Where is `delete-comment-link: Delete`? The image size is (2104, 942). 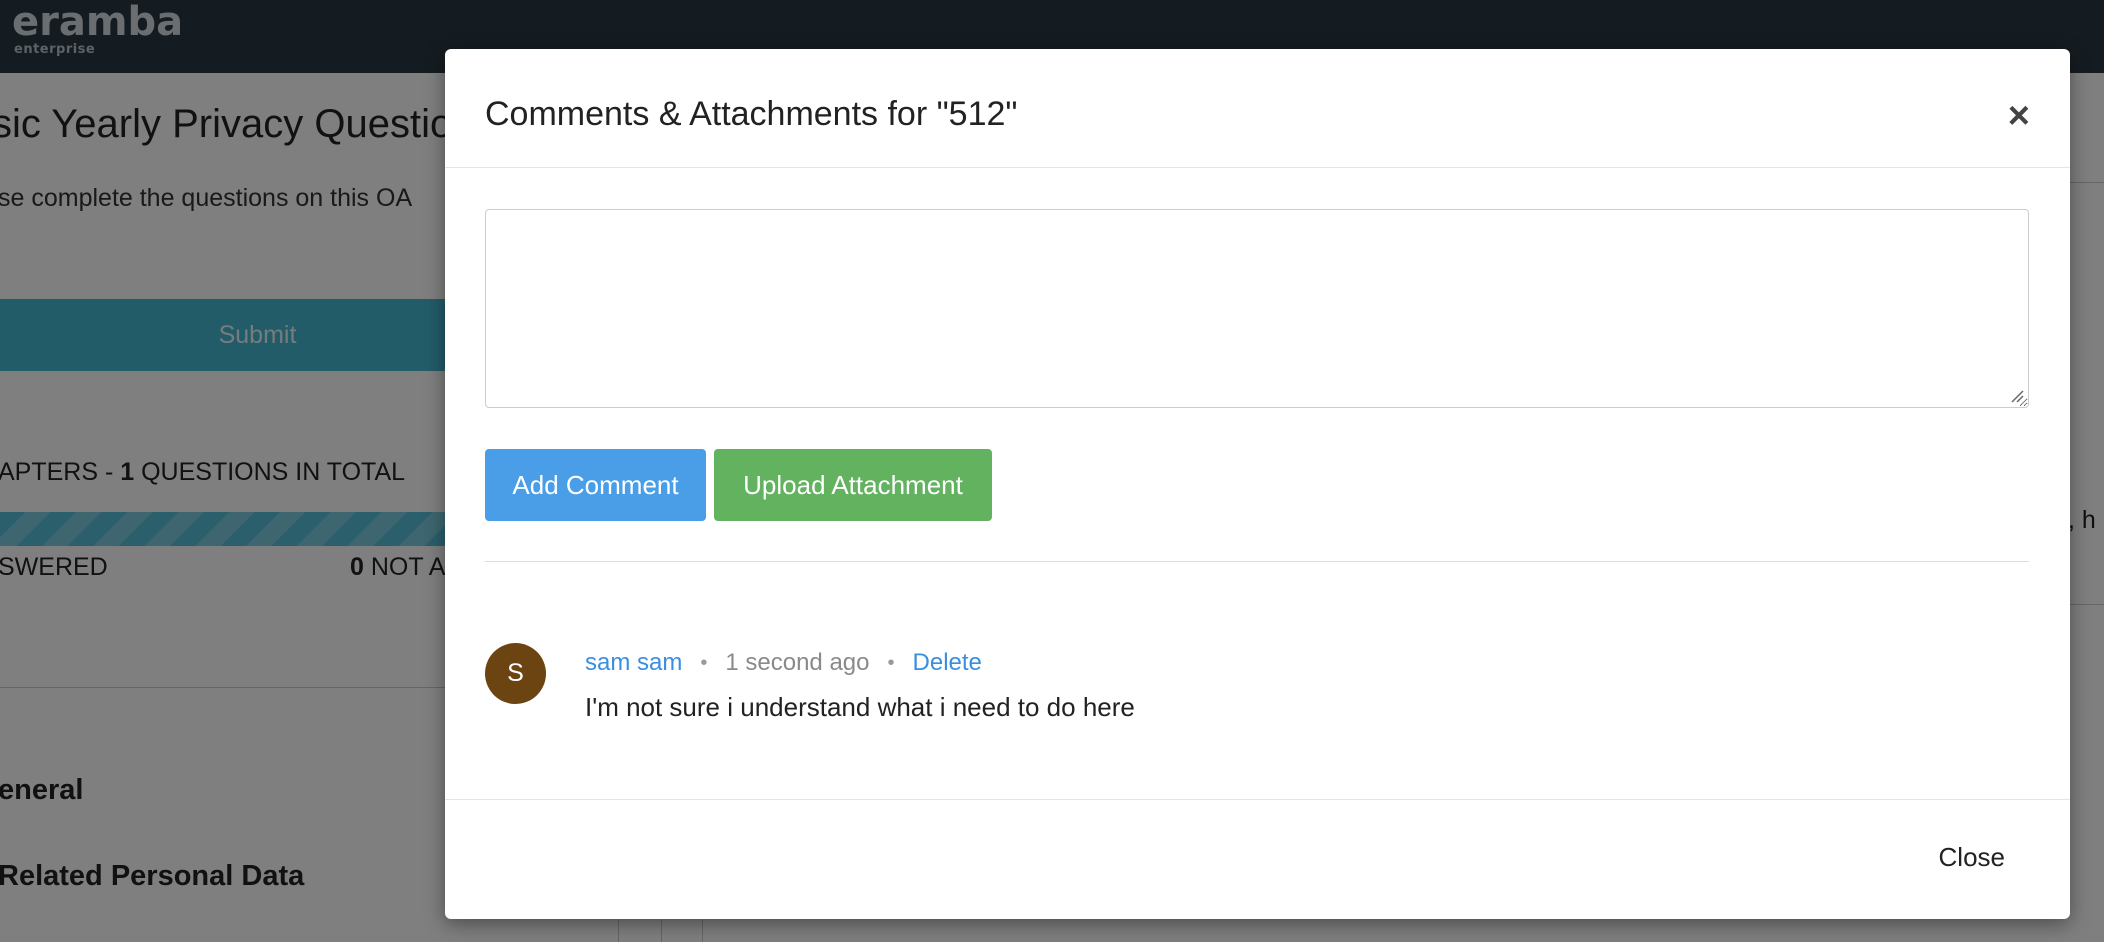
delete-comment-link: Delete is located at coordinates (947, 663).